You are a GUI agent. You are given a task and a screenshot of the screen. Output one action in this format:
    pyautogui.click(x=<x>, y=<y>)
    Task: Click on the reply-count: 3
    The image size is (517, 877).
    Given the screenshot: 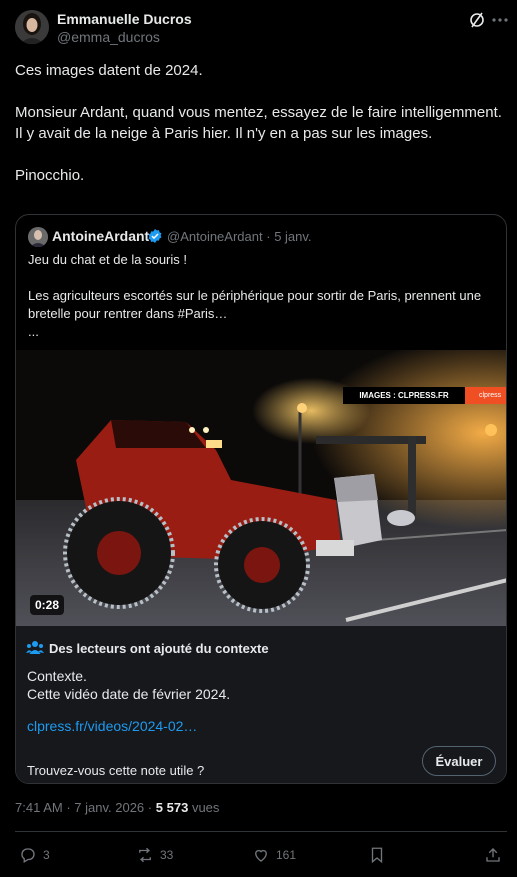 What is the action you would take?
    pyautogui.click(x=46, y=855)
    